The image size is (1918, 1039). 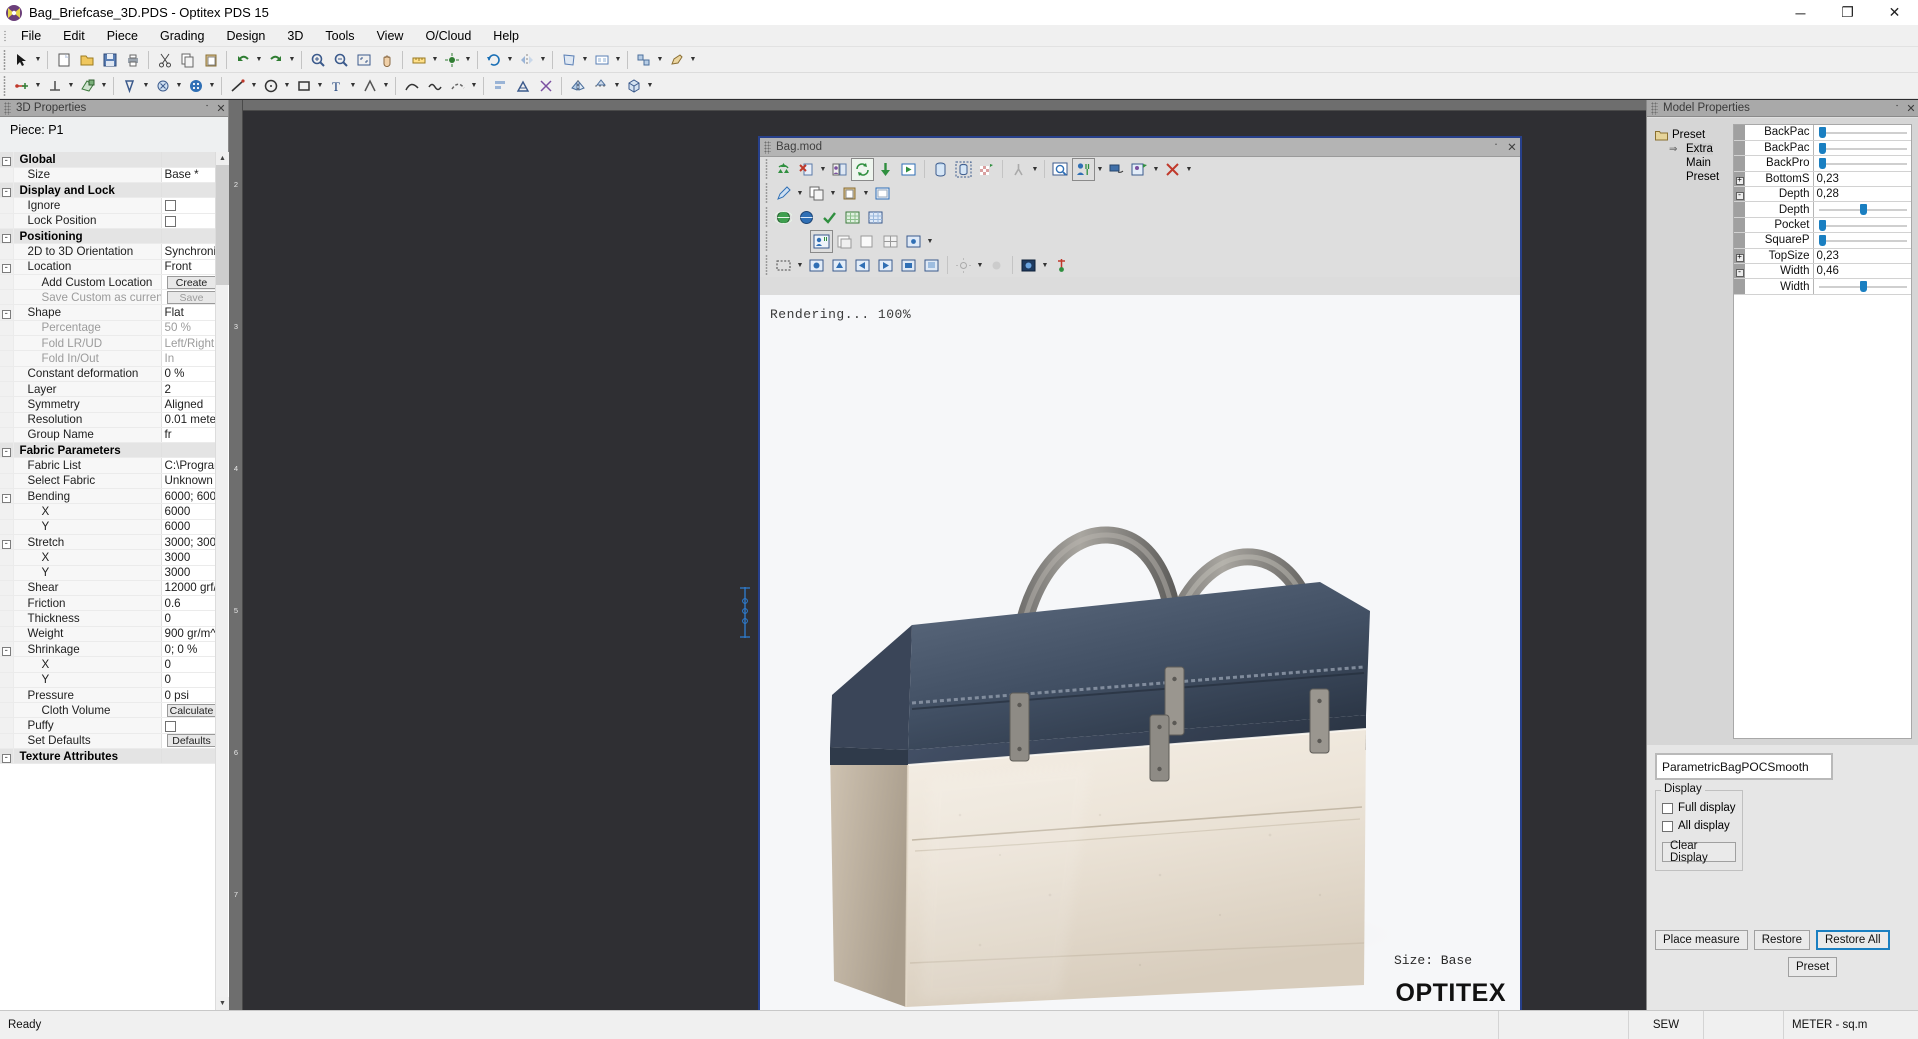 I want to click on copy-piece-icon, so click(x=816, y=193).